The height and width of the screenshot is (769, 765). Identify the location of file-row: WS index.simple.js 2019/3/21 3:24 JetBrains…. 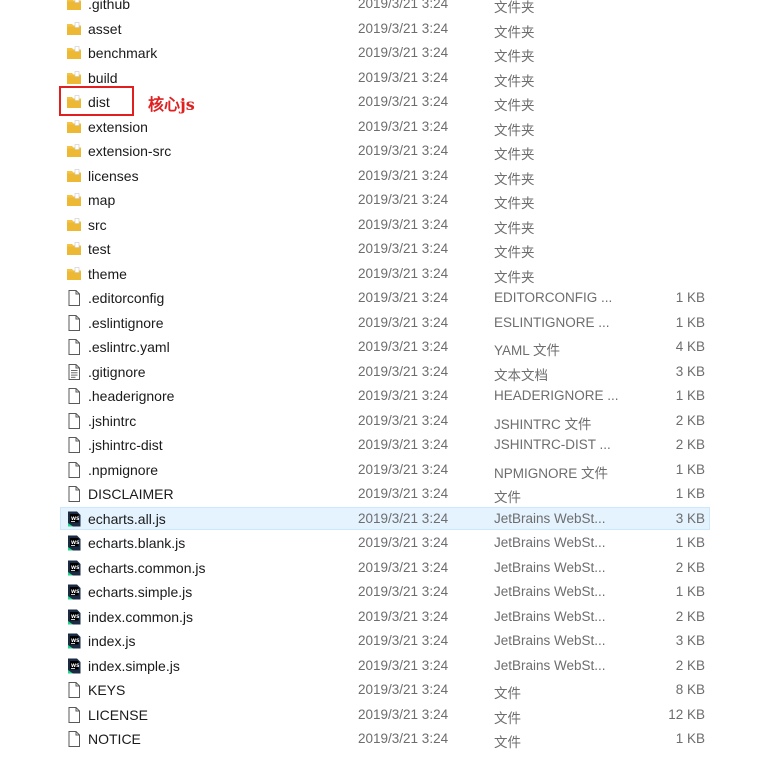
(382, 666).